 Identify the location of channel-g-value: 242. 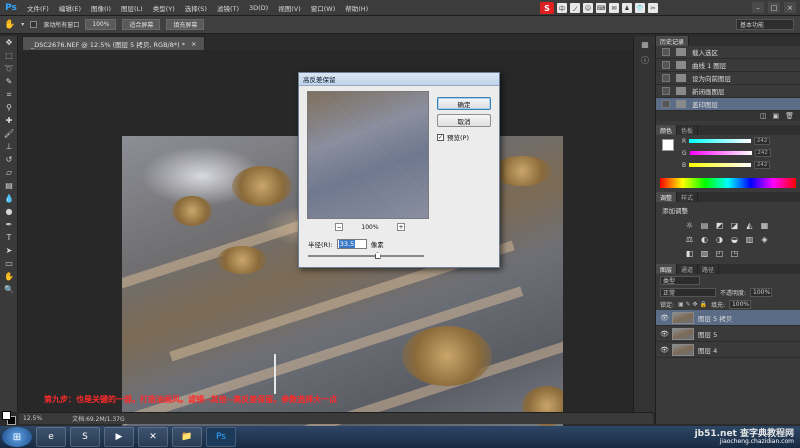
(762, 153).